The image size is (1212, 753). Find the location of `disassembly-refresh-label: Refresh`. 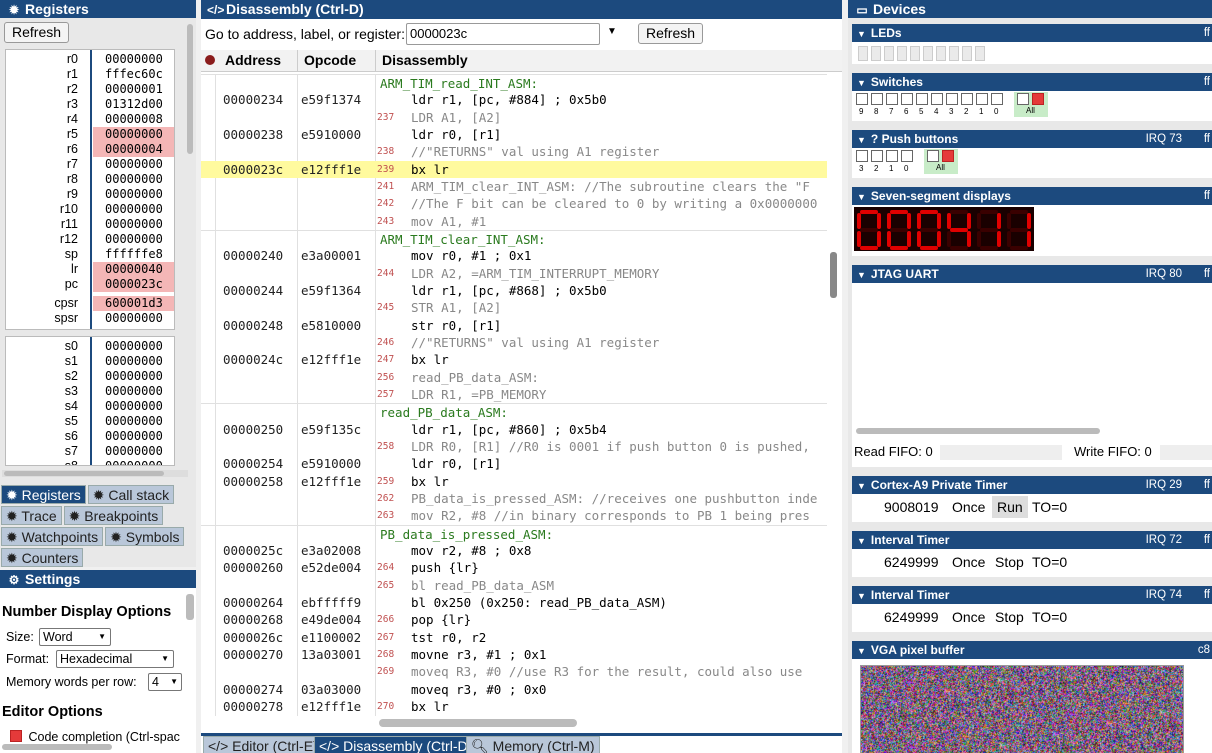

disassembly-refresh-label: Refresh is located at coordinates (671, 33).